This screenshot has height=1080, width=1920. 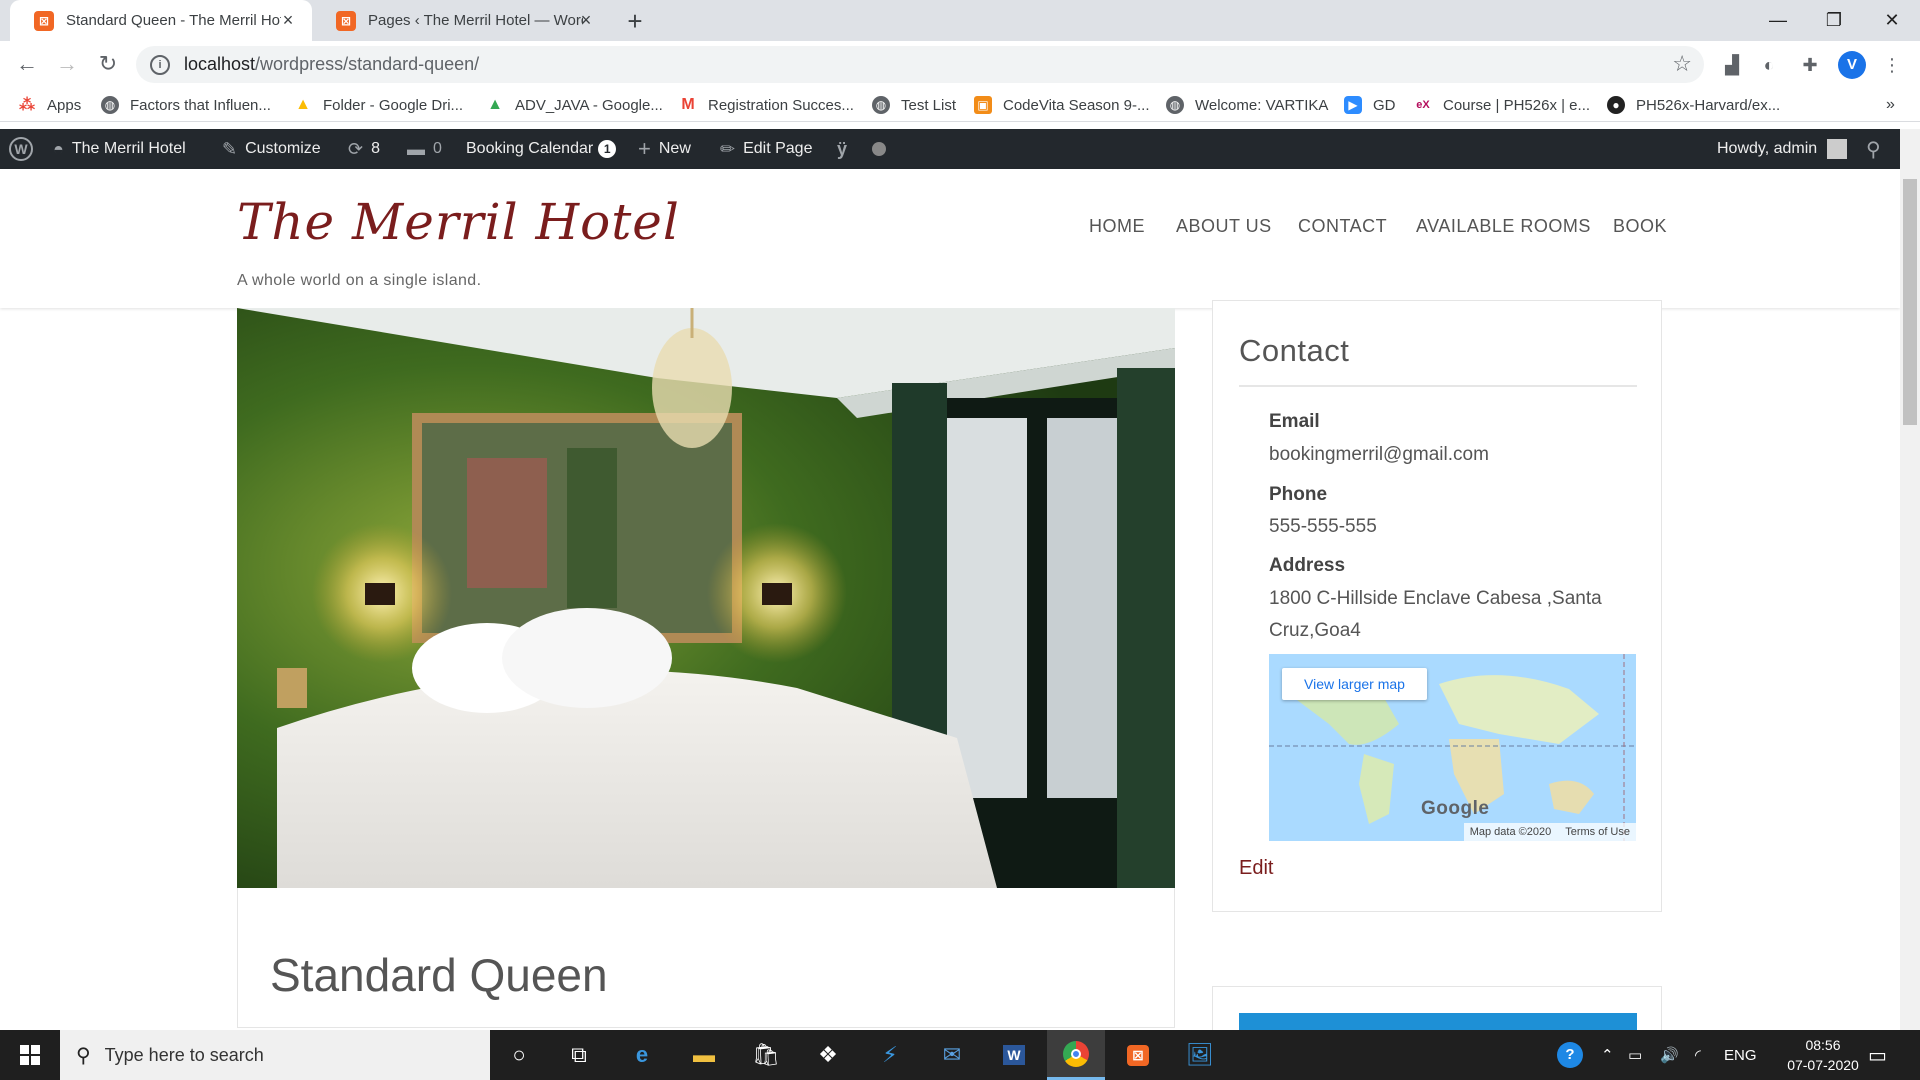 I want to click on chrome-menu-icon: ⋮, so click(x=1892, y=65).